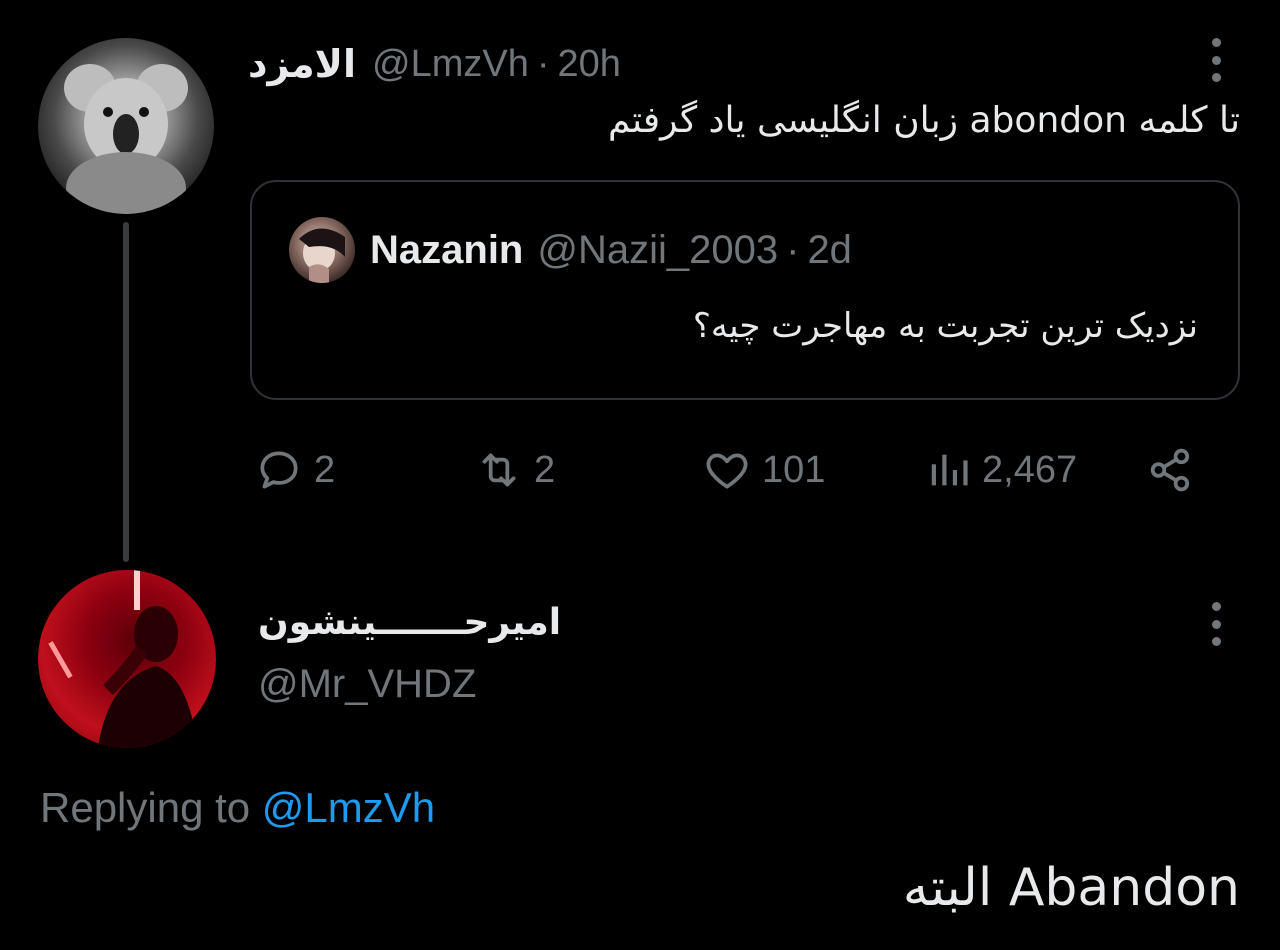  Describe the element at coordinates (589, 64) in the screenshot. I see `tweet-time: 20h` at that location.